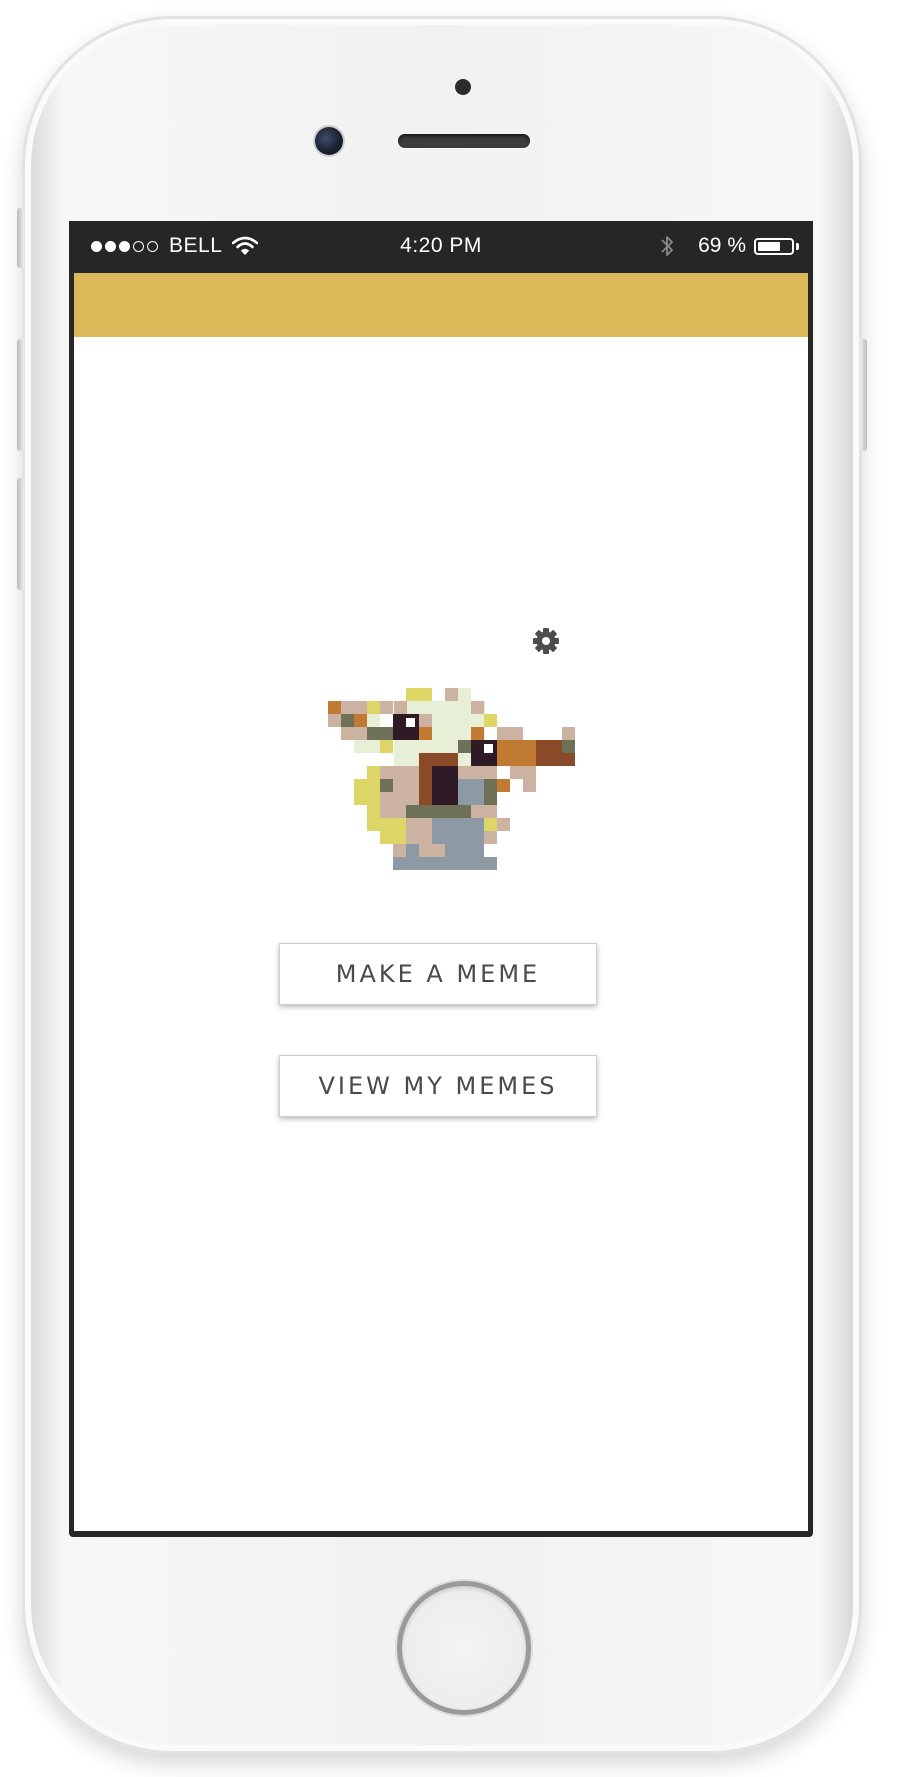 The width and height of the screenshot is (900, 1777). I want to click on mute-switch, so click(20, 238).